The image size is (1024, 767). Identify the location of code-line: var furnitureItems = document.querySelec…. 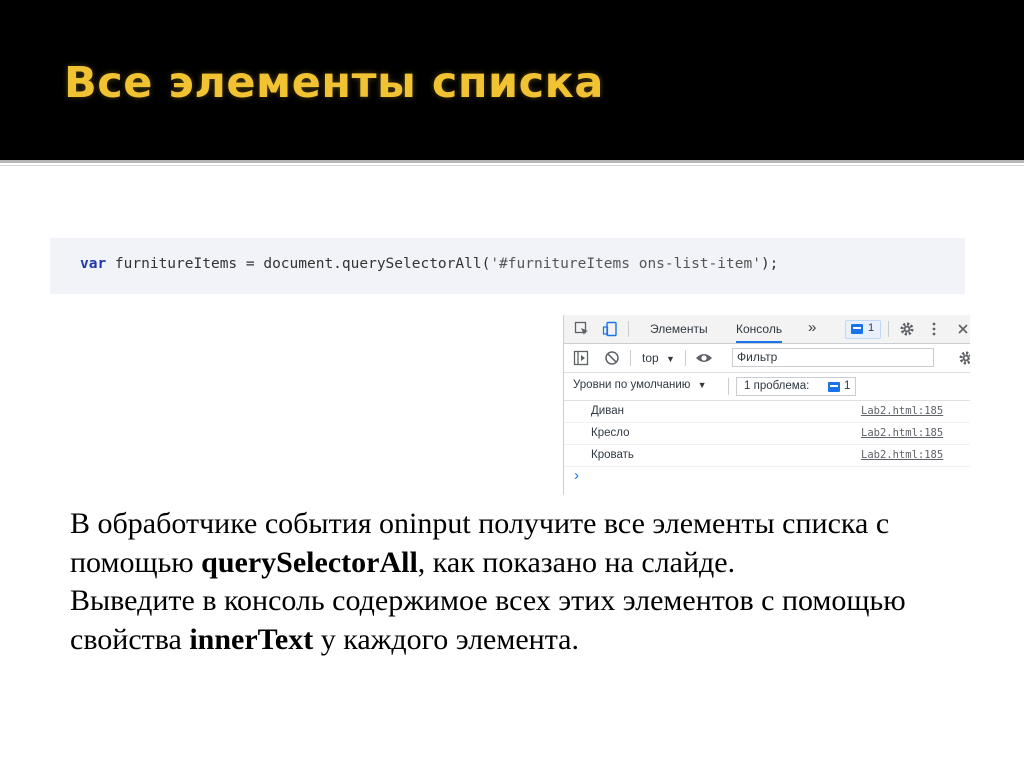
(429, 264).